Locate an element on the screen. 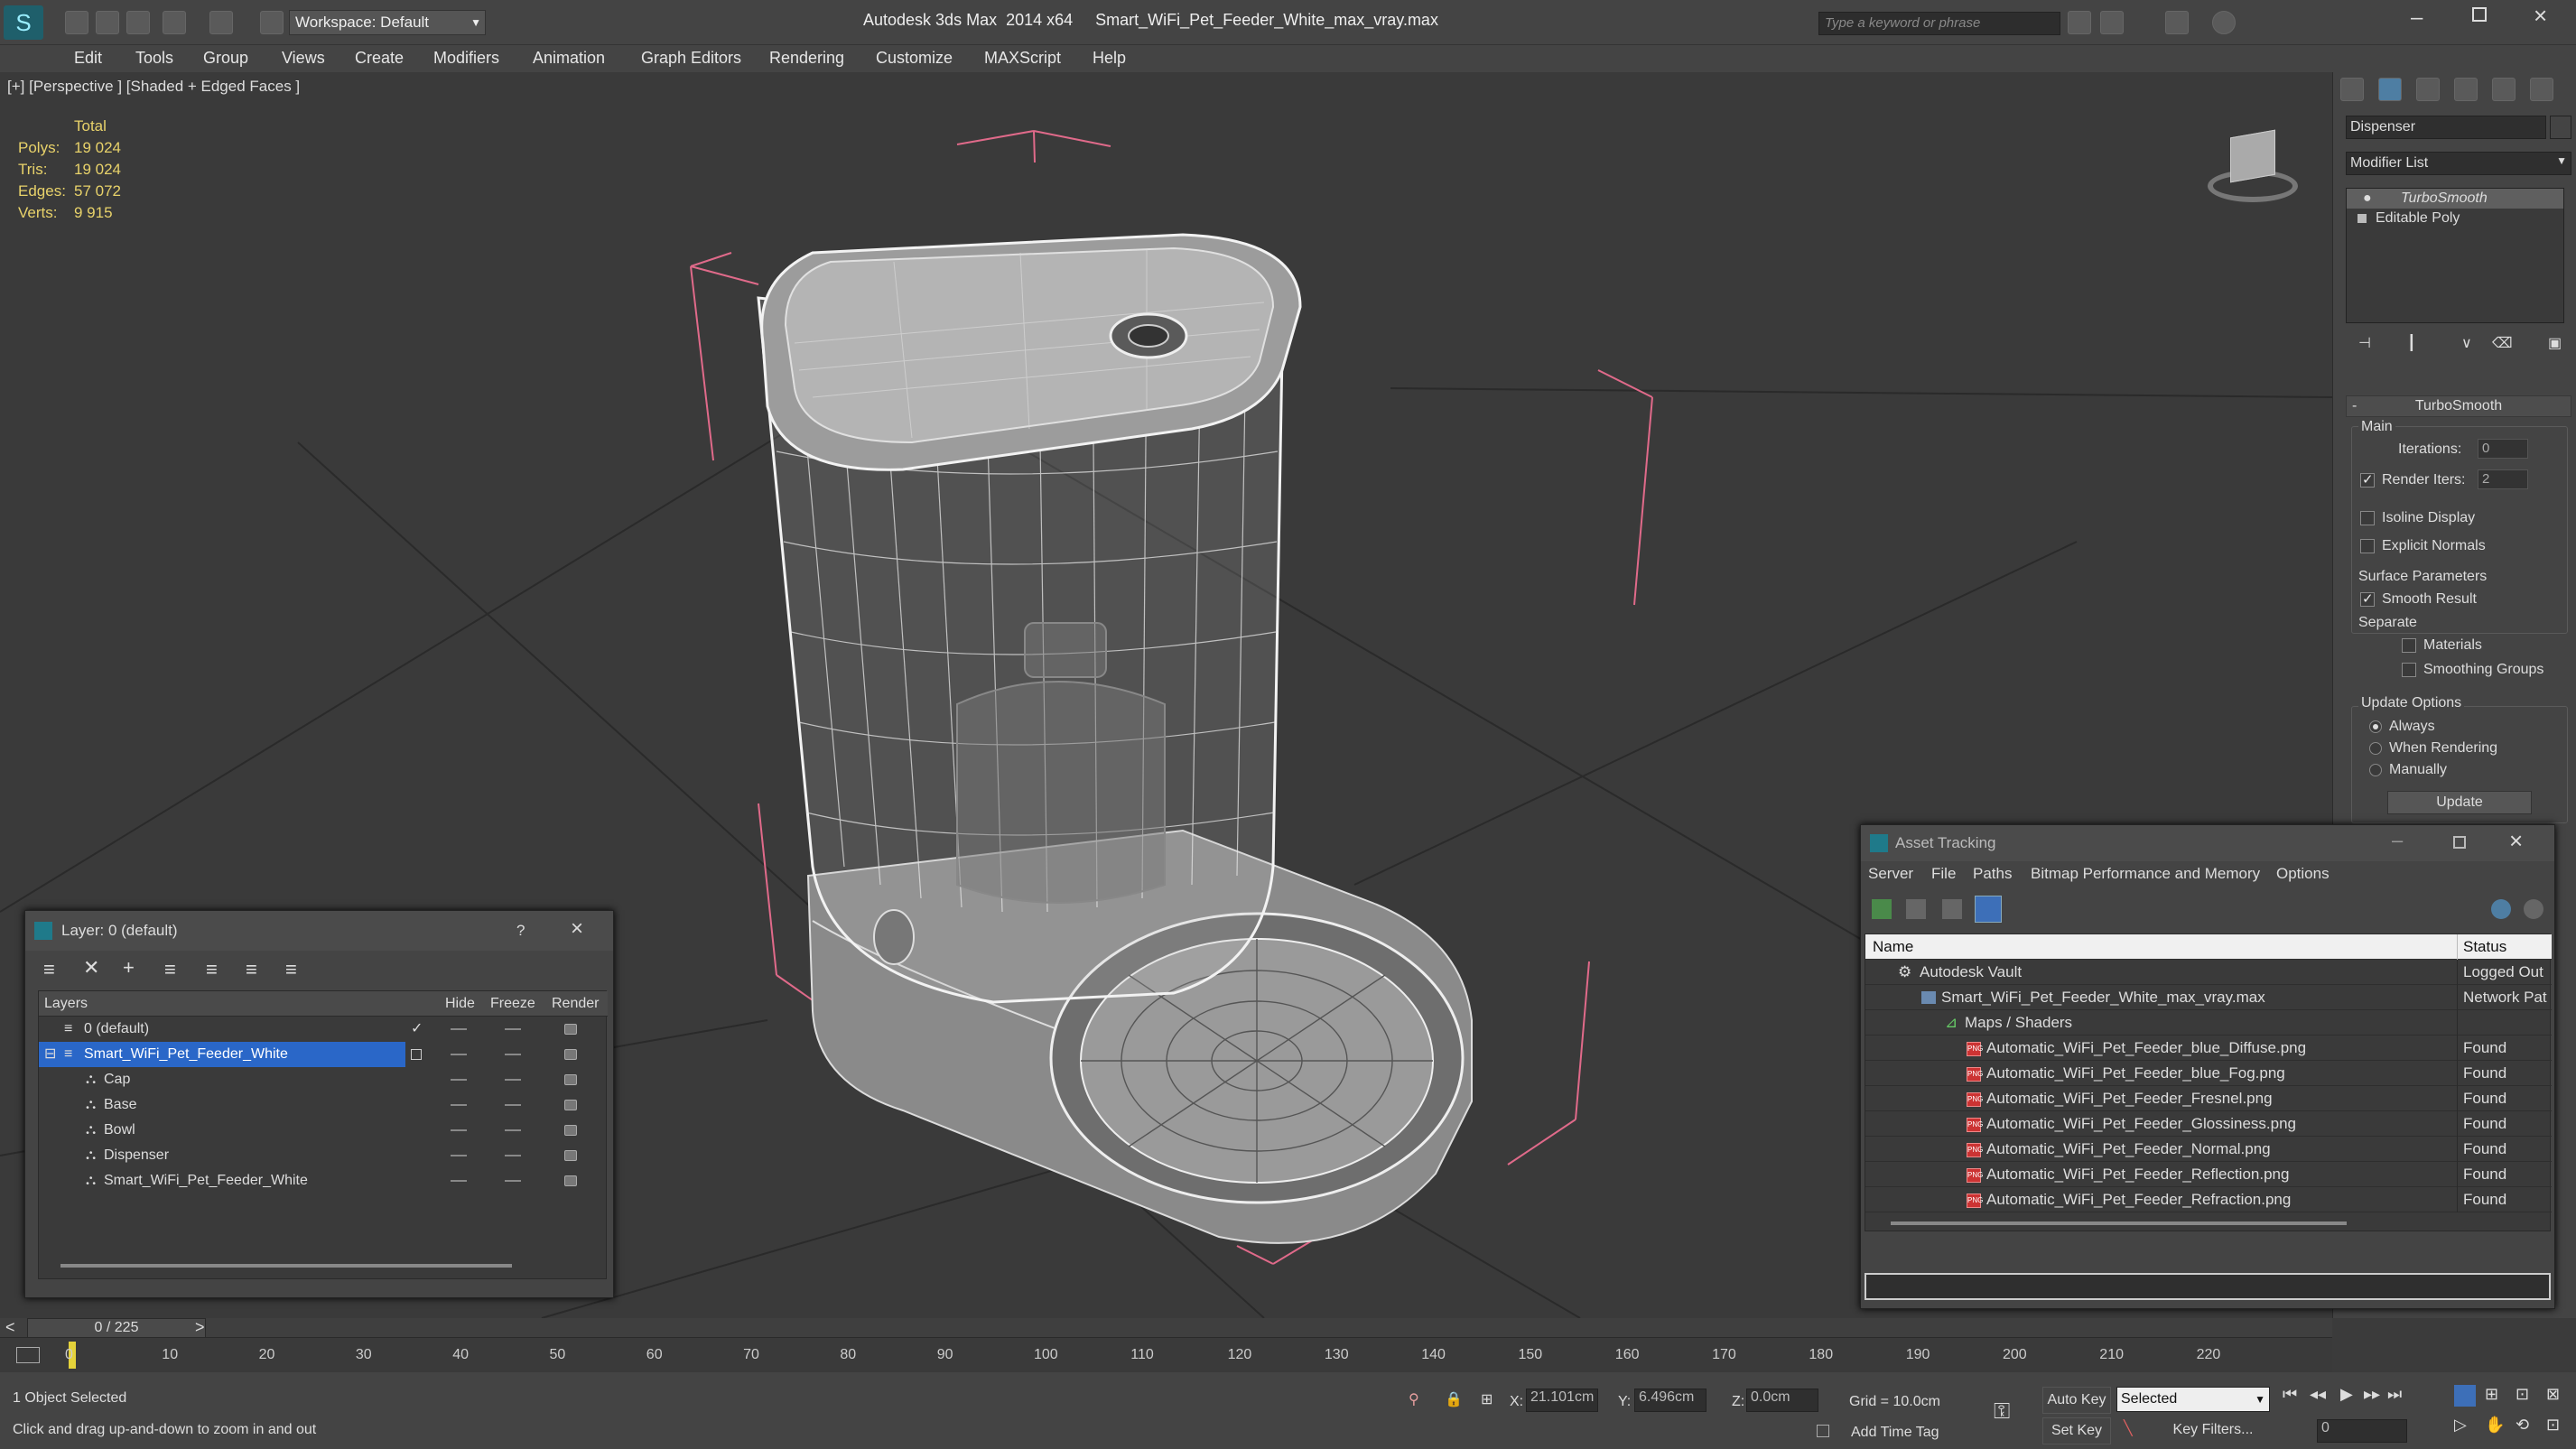 The width and height of the screenshot is (2576, 1449). y-coordinate-field: 6.496cm is located at coordinates (1670, 1400).